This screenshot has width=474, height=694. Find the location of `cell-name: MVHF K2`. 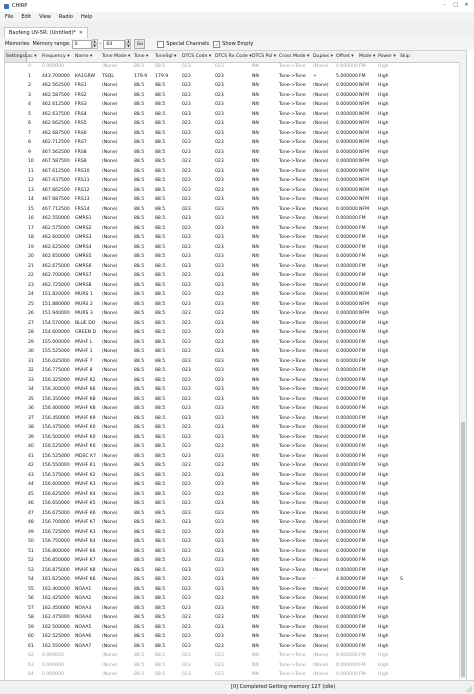

cell-name: MVHF K2 is located at coordinates (85, 381).